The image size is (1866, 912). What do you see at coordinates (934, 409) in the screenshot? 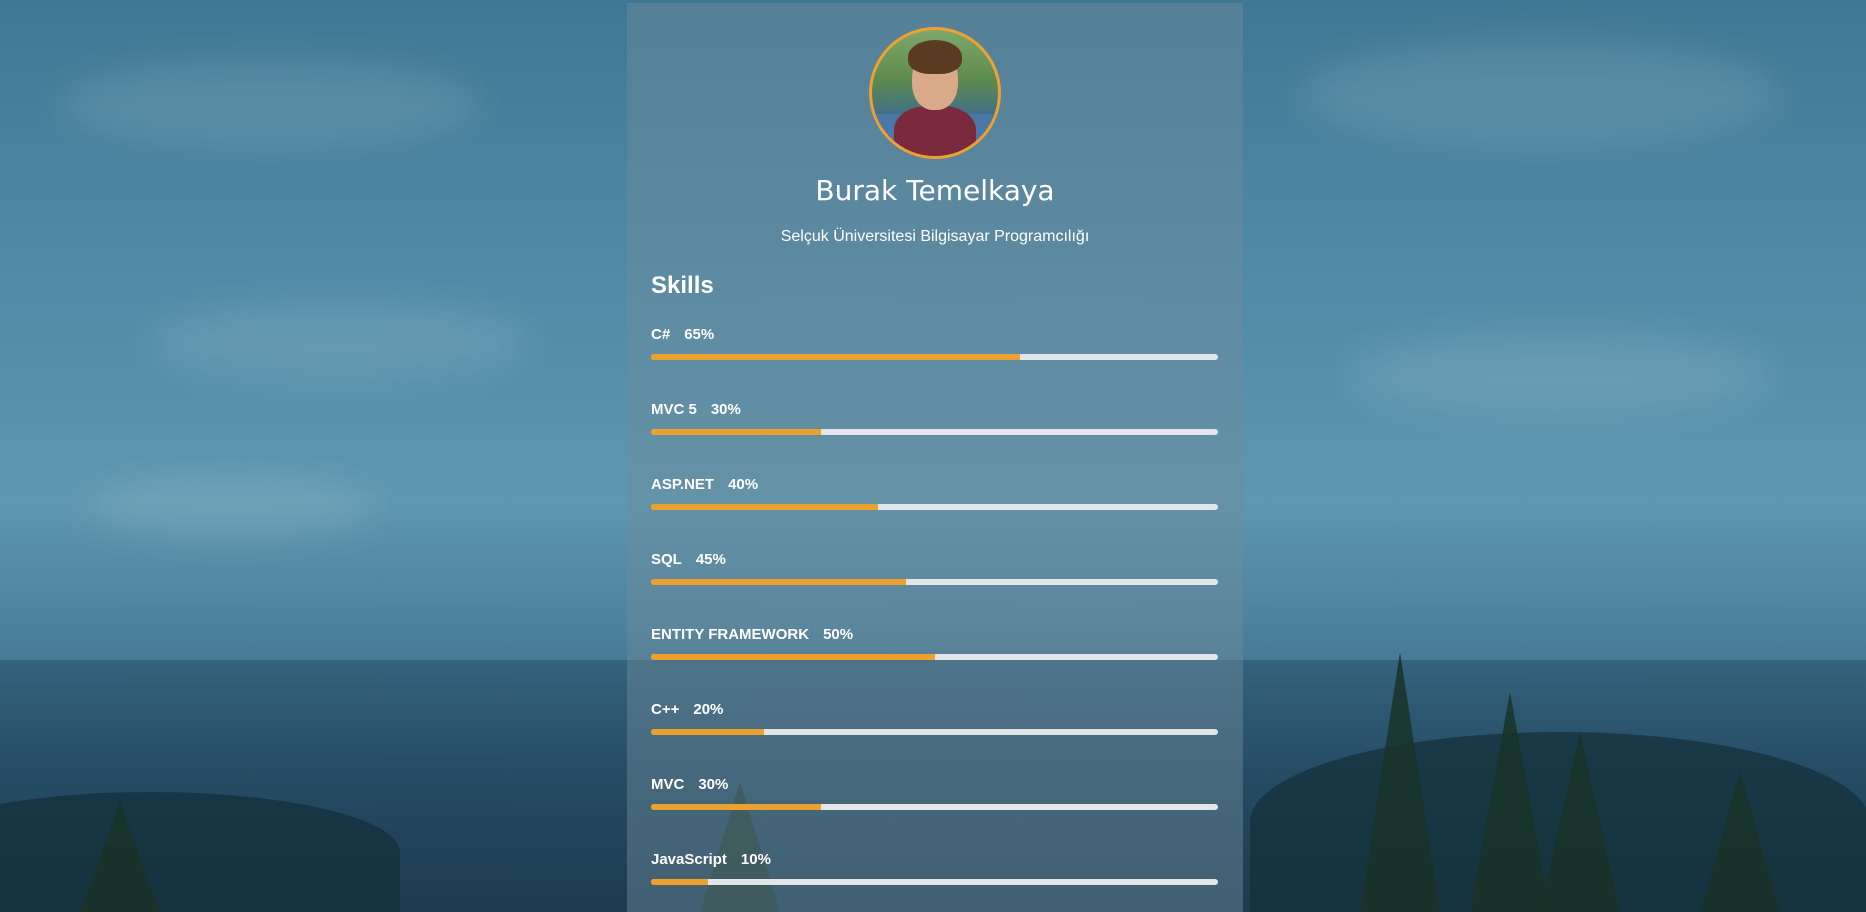
I see `skill-label: MVC 5 30%` at bounding box center [934, 409].